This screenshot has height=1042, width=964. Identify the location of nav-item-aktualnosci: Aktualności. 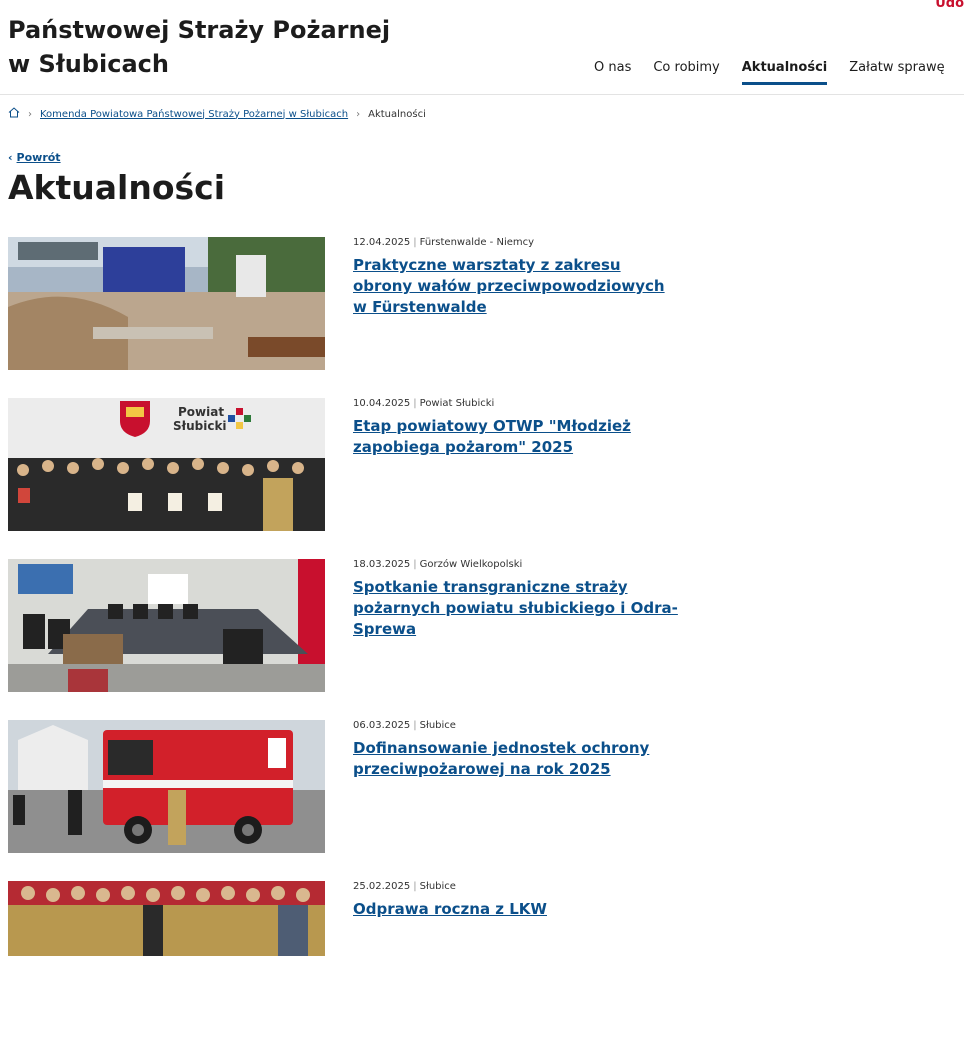
(784, 72).